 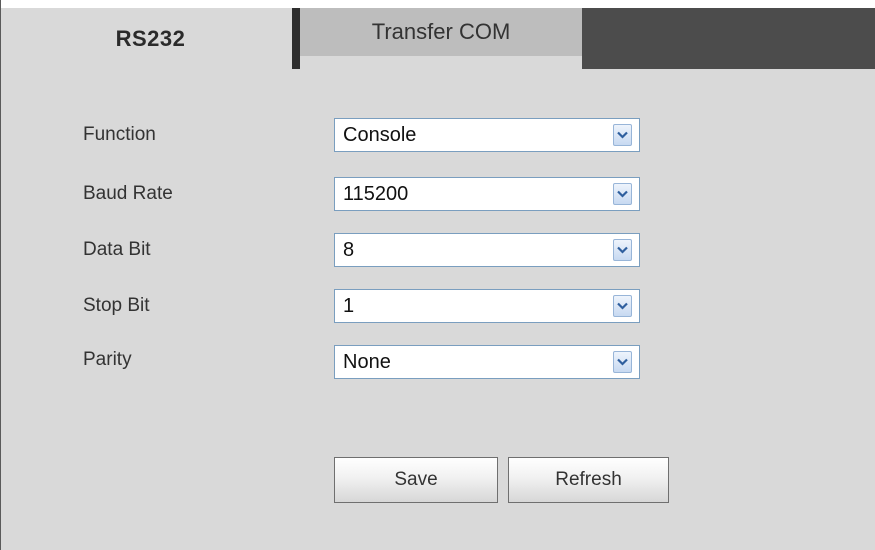 I want to click on data-bit-label: Data Bit, so click(x=117, y=249).